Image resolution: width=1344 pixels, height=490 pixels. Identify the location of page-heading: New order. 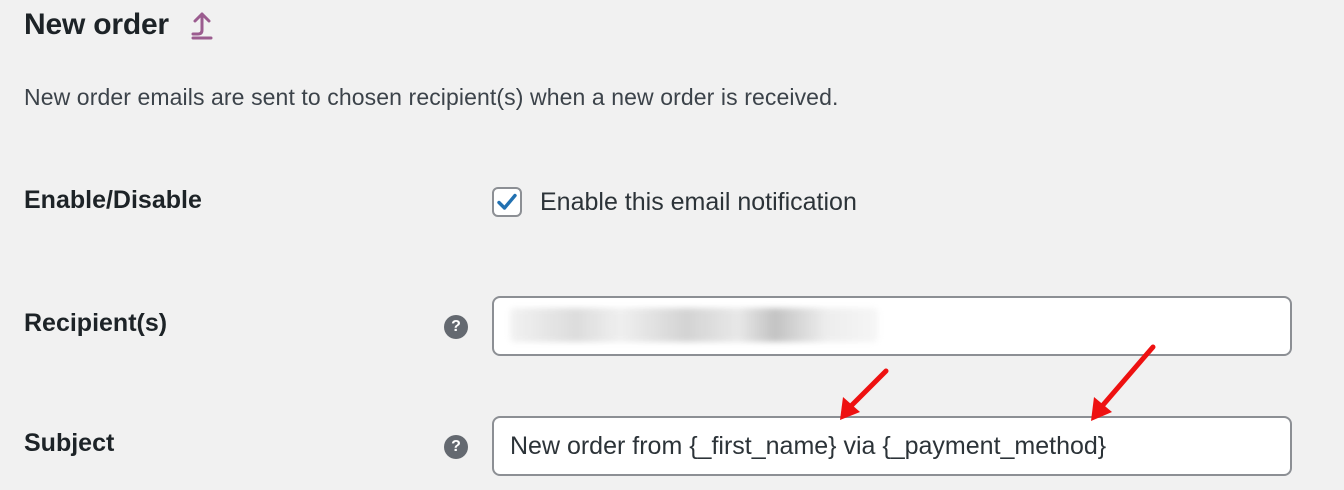
(119, 25).